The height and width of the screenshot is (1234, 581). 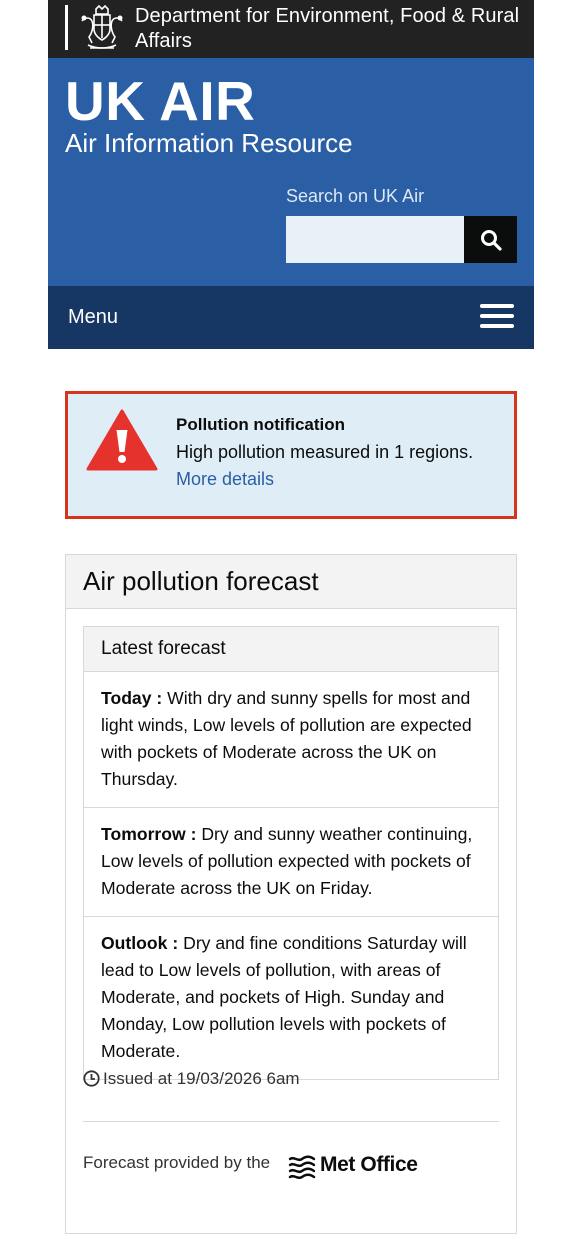 What do you see at coordinates (132, 698) in the screenshot?
I see `forecast-label: Today :` at bounding box center [132, 698].